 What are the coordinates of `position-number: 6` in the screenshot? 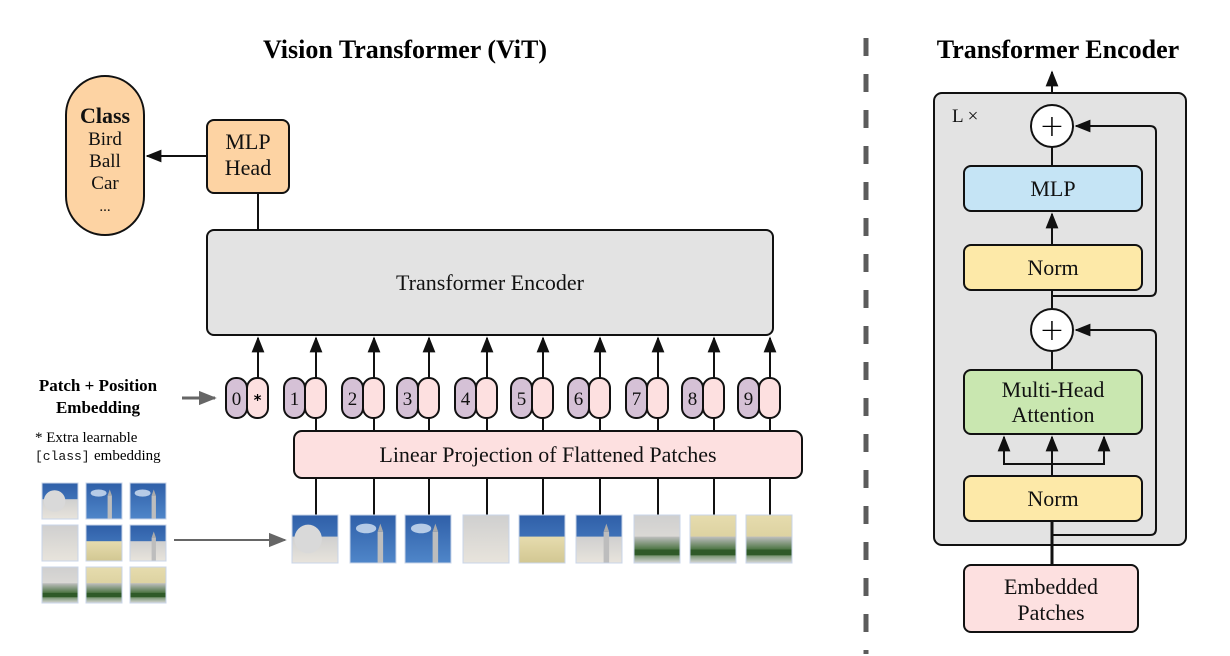 It's located at (579, 399).